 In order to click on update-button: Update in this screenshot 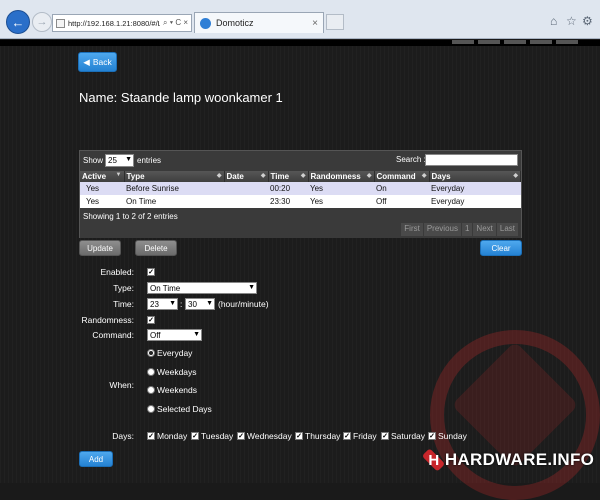, I will do `click(100, 248)`.